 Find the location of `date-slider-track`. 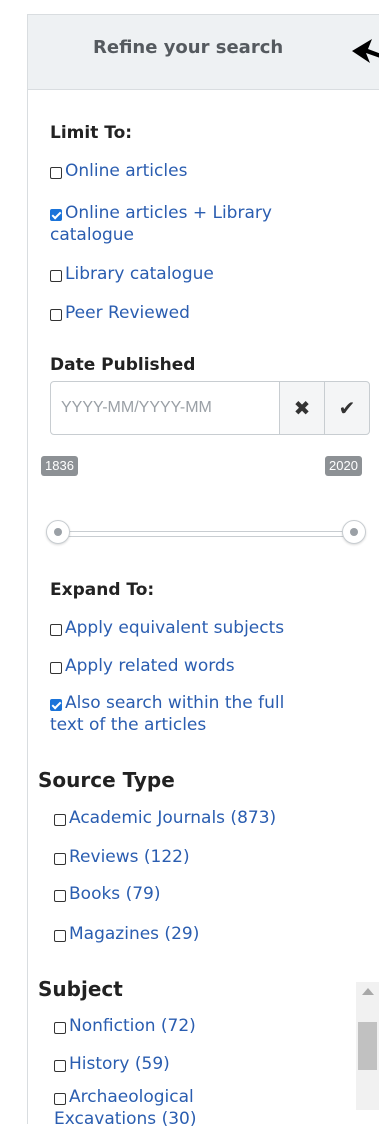

date-slider-track is located at coordinates (208, 534).